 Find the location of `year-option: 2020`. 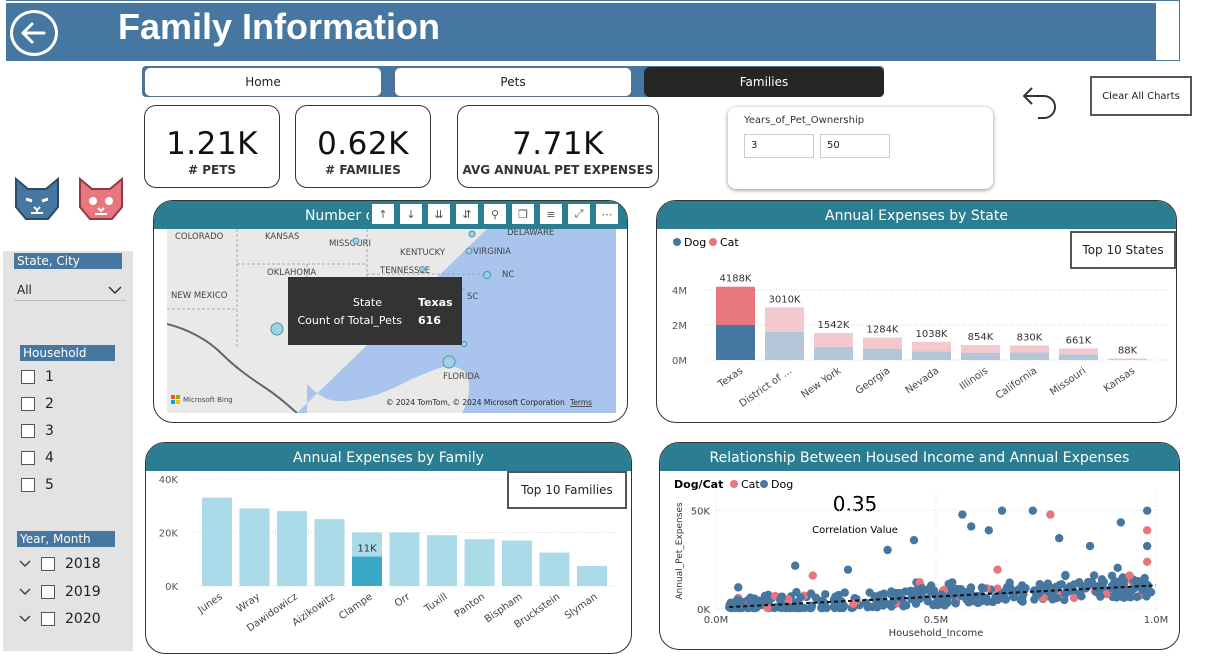

year-option: 2020 is located at coordinates (60, 619).